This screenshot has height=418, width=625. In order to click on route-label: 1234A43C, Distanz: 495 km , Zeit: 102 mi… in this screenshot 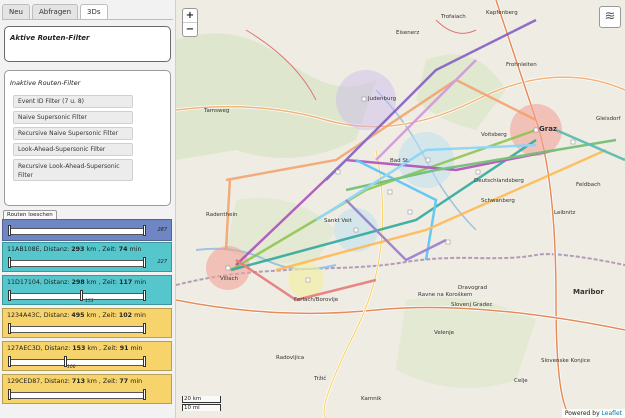, I will do `click(76, 315)`.